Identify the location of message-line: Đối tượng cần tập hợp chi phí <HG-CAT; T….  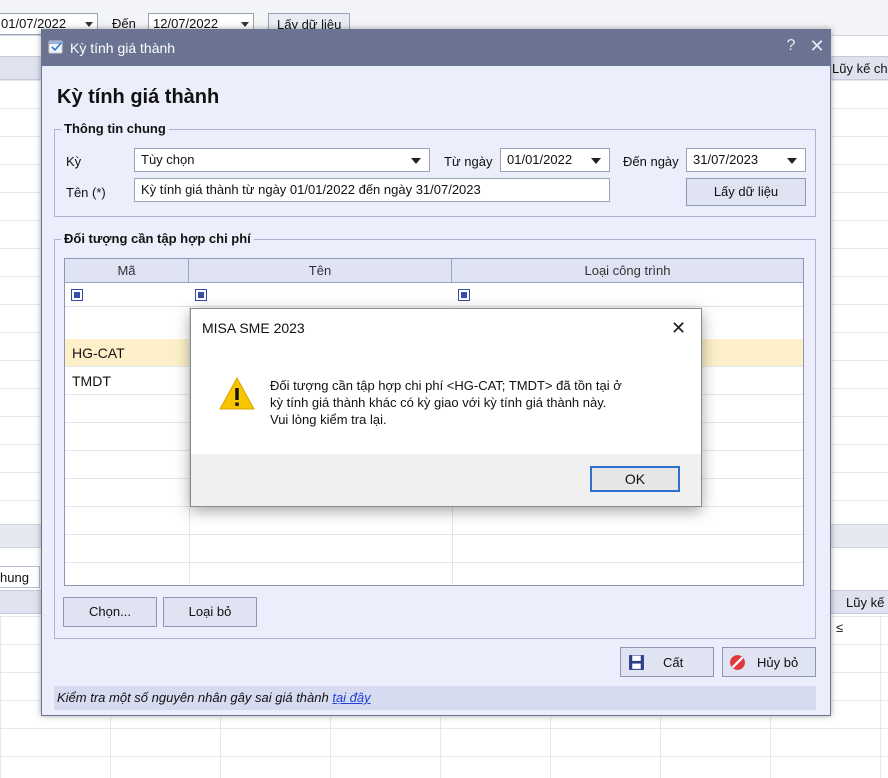
(446, 385).